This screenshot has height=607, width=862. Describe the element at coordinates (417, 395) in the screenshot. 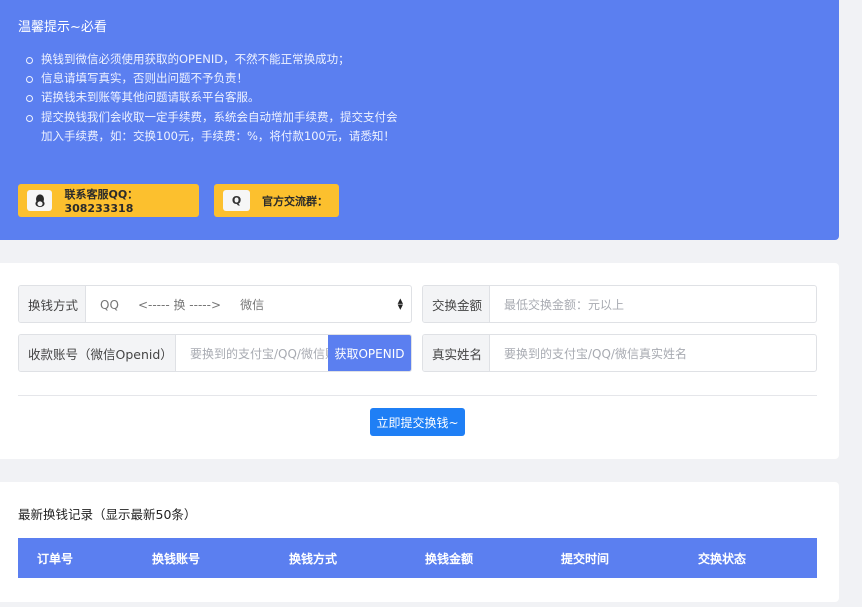

I see `divider` at that location.